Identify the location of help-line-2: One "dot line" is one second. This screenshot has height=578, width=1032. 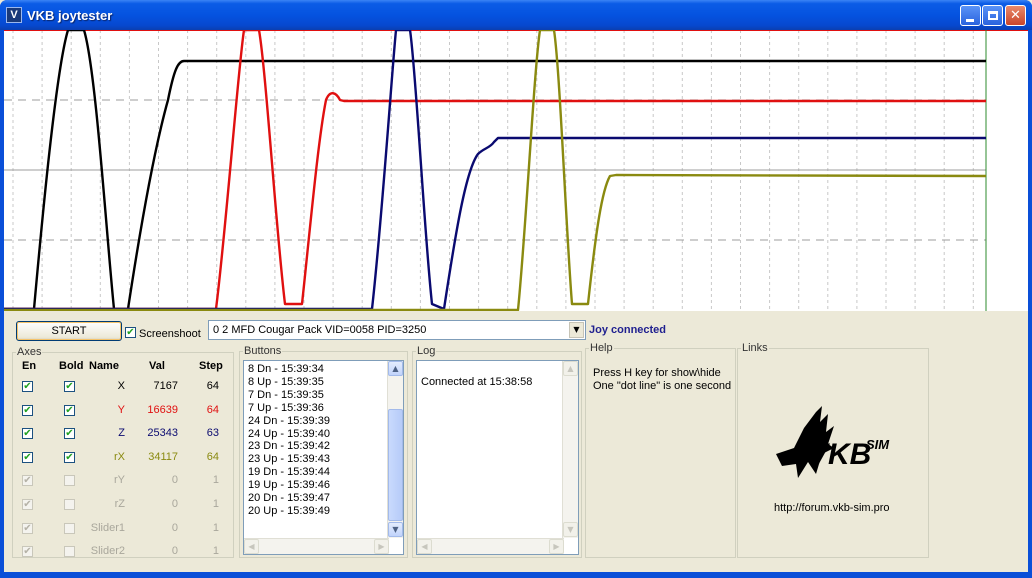
(662, 386).